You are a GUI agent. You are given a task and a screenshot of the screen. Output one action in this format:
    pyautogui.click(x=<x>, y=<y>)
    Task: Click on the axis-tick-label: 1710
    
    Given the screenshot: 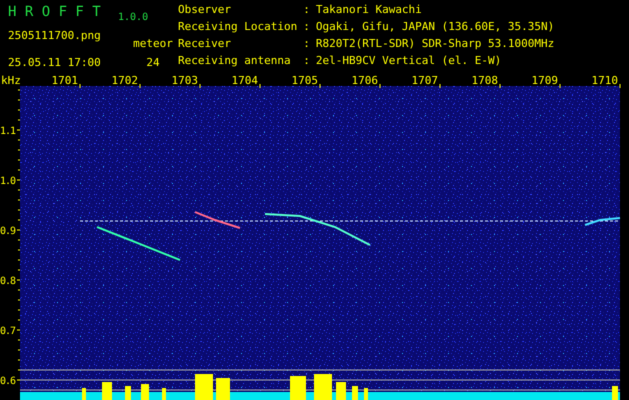 What is the action you would take?
    pyautogui.click(x=605, y=80)
    